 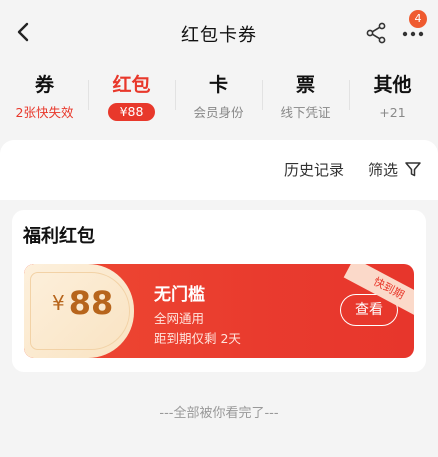 I want to click on panel-toolbar: 历史记录 筛选, so click(x=219, y=170).